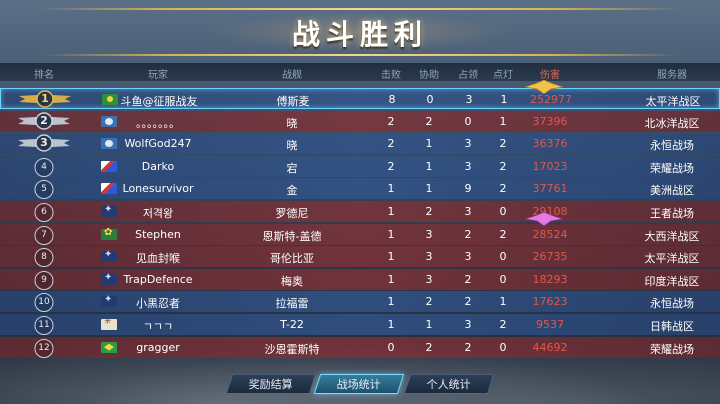  I want to click on header-assists: 协助, so click(429, 75).